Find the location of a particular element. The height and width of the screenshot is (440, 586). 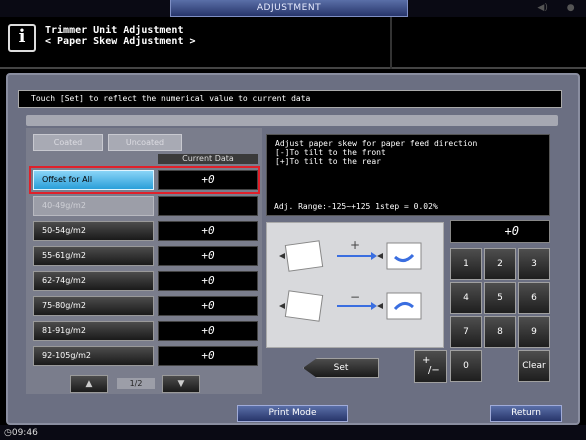

skew-diagram: + − is located at coordinates (355, 285).